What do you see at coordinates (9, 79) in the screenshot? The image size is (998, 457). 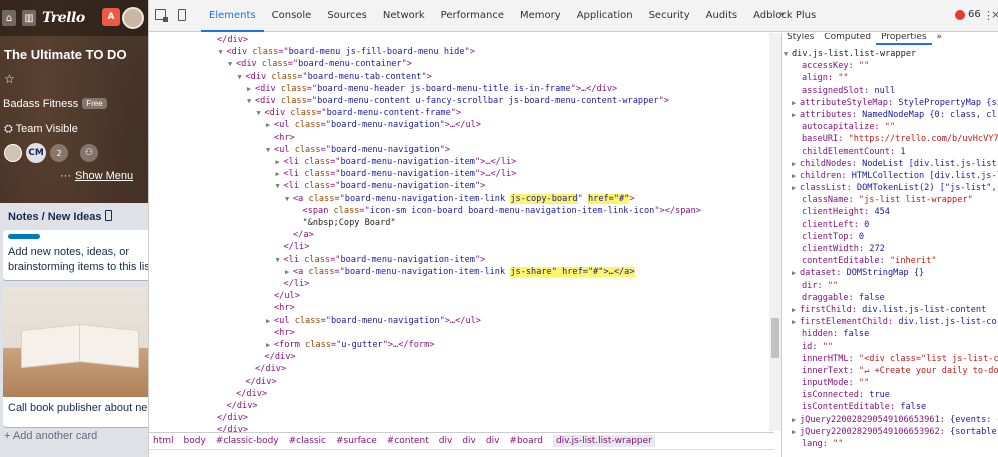 I see `star-icon: ☆` at bounding box center [9, 79].